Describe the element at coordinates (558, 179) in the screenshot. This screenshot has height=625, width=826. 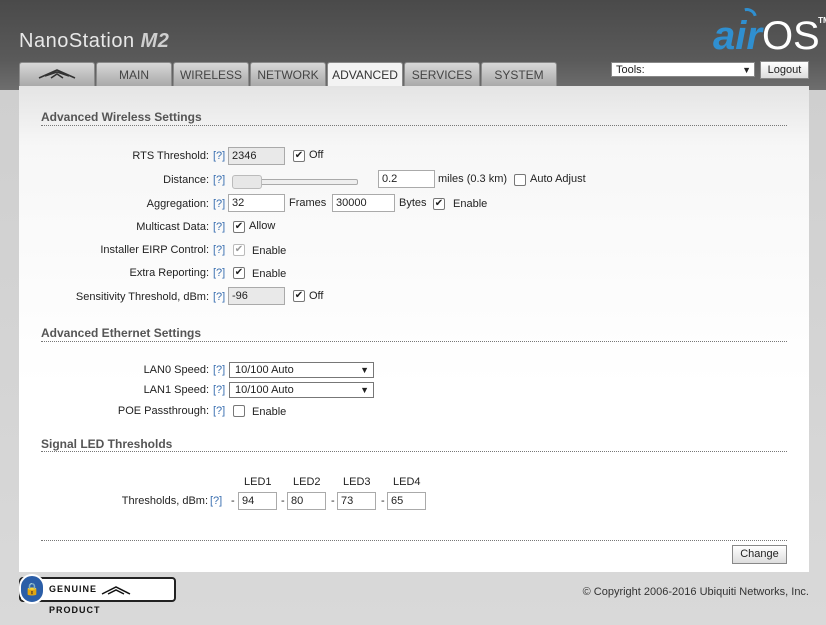
I see `auto-adjust-label: Auto Adjust` at that location.